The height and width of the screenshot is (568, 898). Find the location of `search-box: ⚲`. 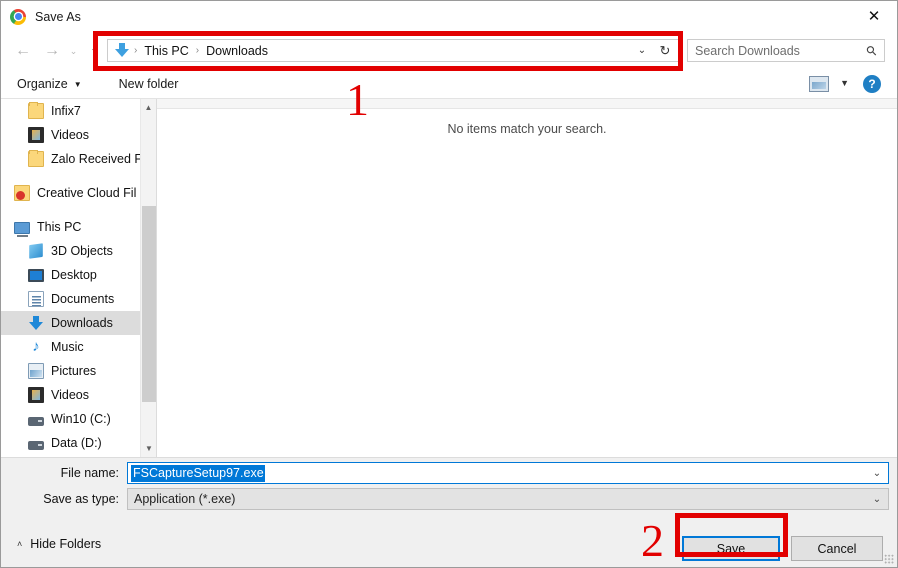

search-box: ⚲ is located at coordinates (786, 50).